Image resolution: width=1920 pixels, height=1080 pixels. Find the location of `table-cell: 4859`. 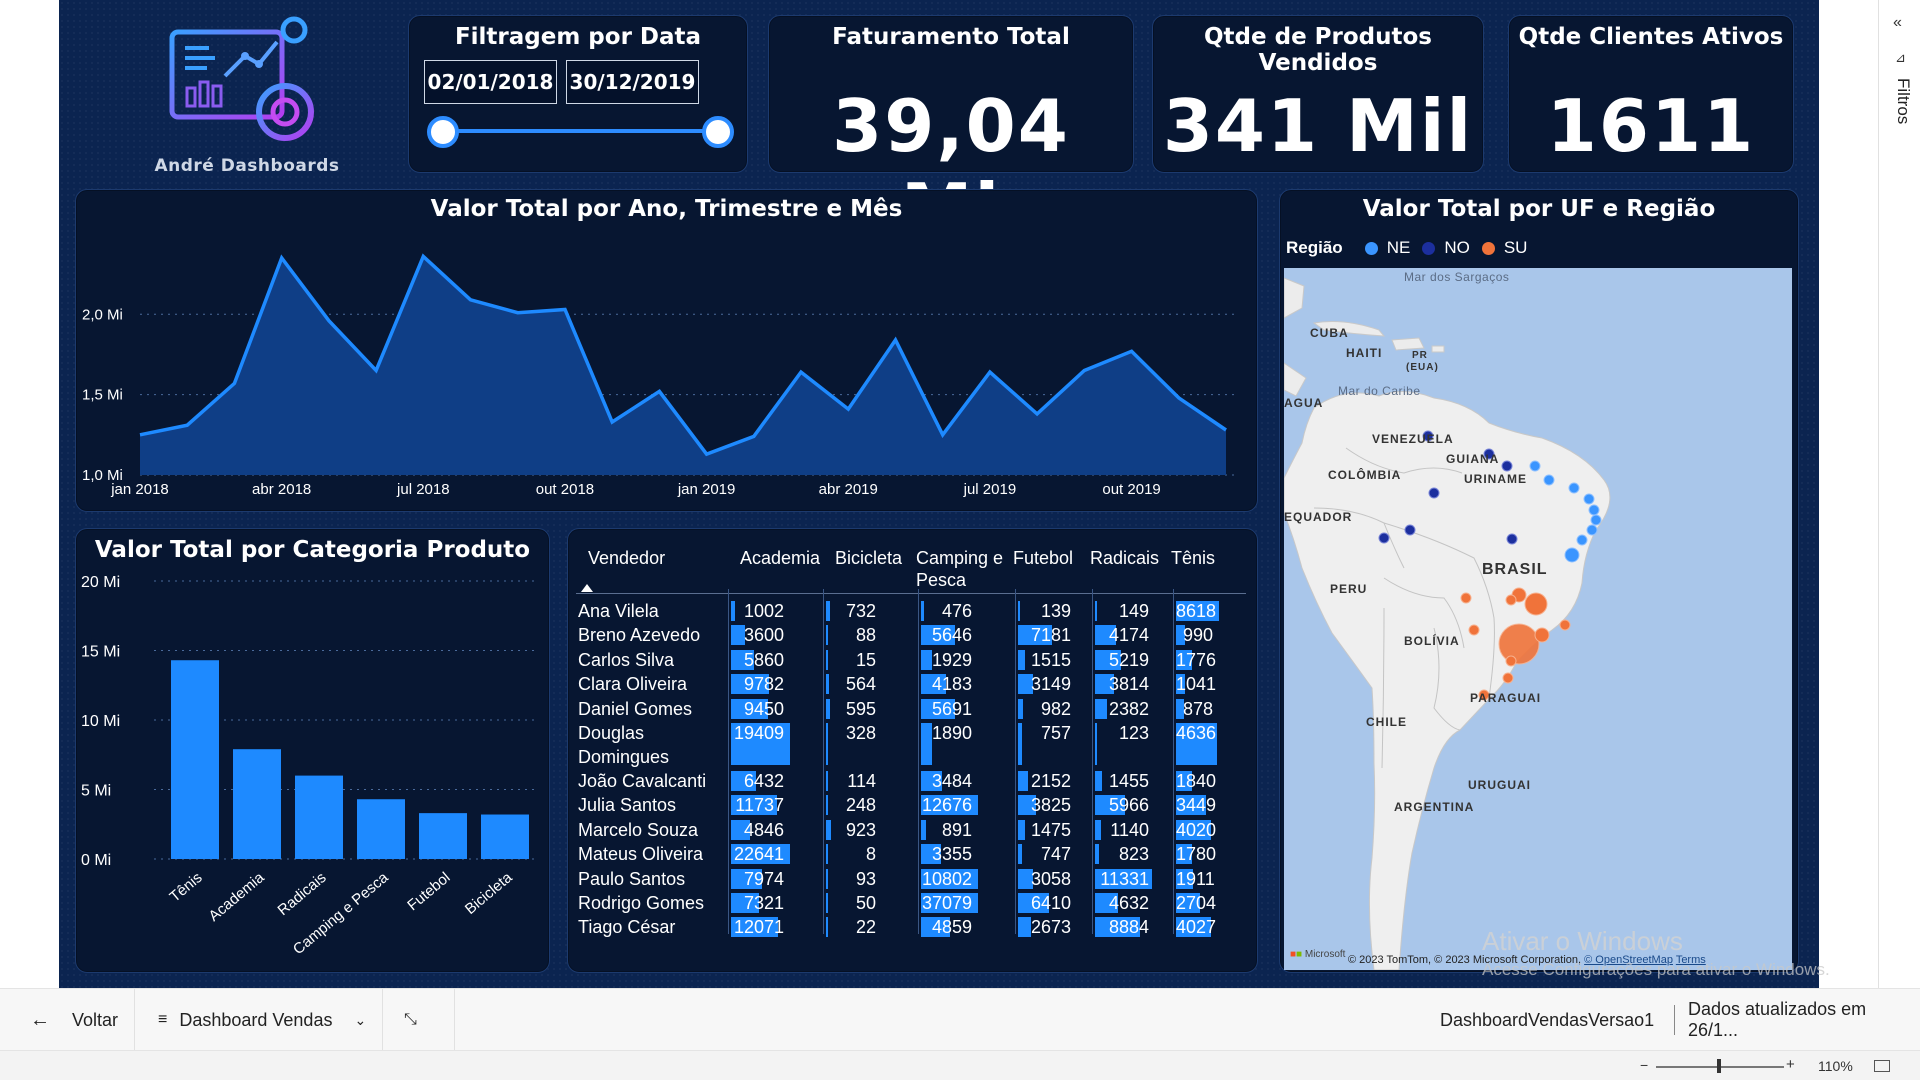

table-cell: 4859 is located at coordinates (946, 927).